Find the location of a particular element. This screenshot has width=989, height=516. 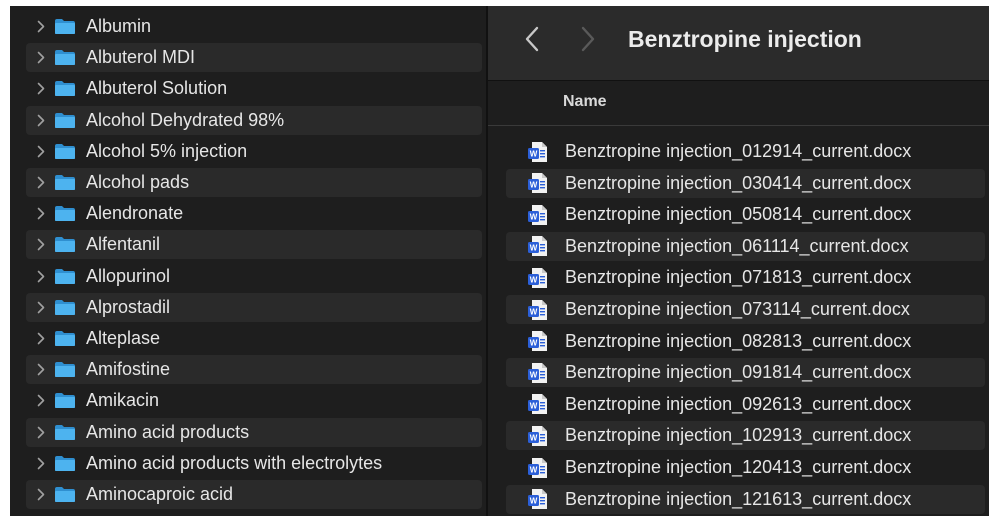

folder-label: Aminocaproic acid is located at coordinates (160, 494).